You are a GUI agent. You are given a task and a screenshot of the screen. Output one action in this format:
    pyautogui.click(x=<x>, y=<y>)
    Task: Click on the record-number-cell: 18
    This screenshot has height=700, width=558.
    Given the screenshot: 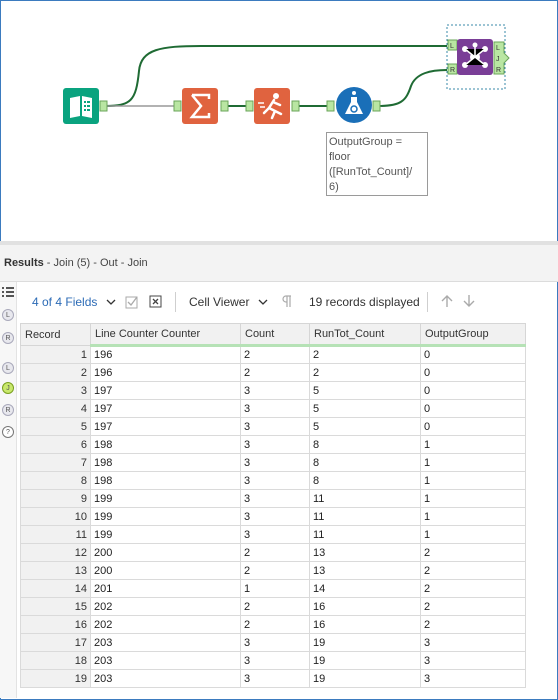 What is the action you would take?
    pyautogui.click(x=55, y=660)
    